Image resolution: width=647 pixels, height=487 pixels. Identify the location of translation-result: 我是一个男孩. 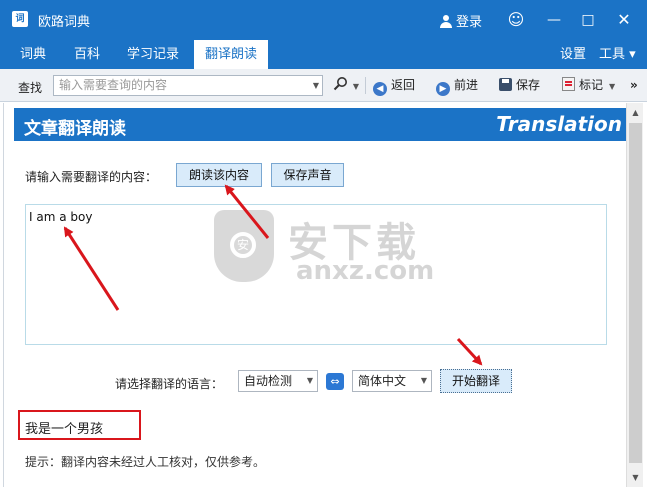
(64, 429).